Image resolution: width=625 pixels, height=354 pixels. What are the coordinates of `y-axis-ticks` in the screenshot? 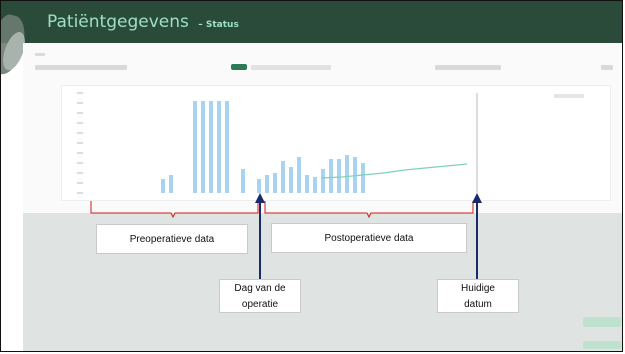 It's located at (80, 143).